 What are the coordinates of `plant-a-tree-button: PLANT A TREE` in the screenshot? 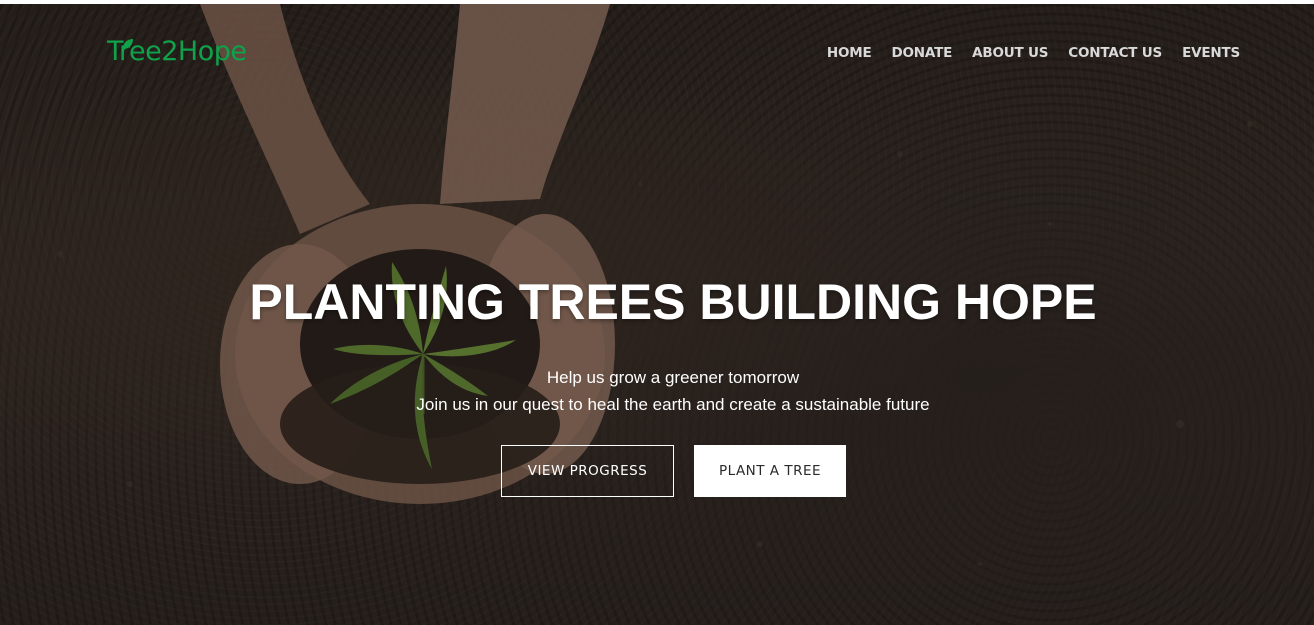 It's located at (770, 471).